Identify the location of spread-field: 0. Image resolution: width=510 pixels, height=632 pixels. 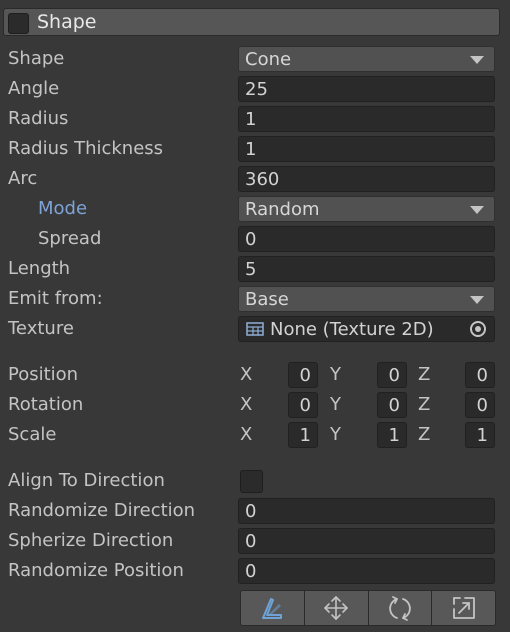
(366, 239).